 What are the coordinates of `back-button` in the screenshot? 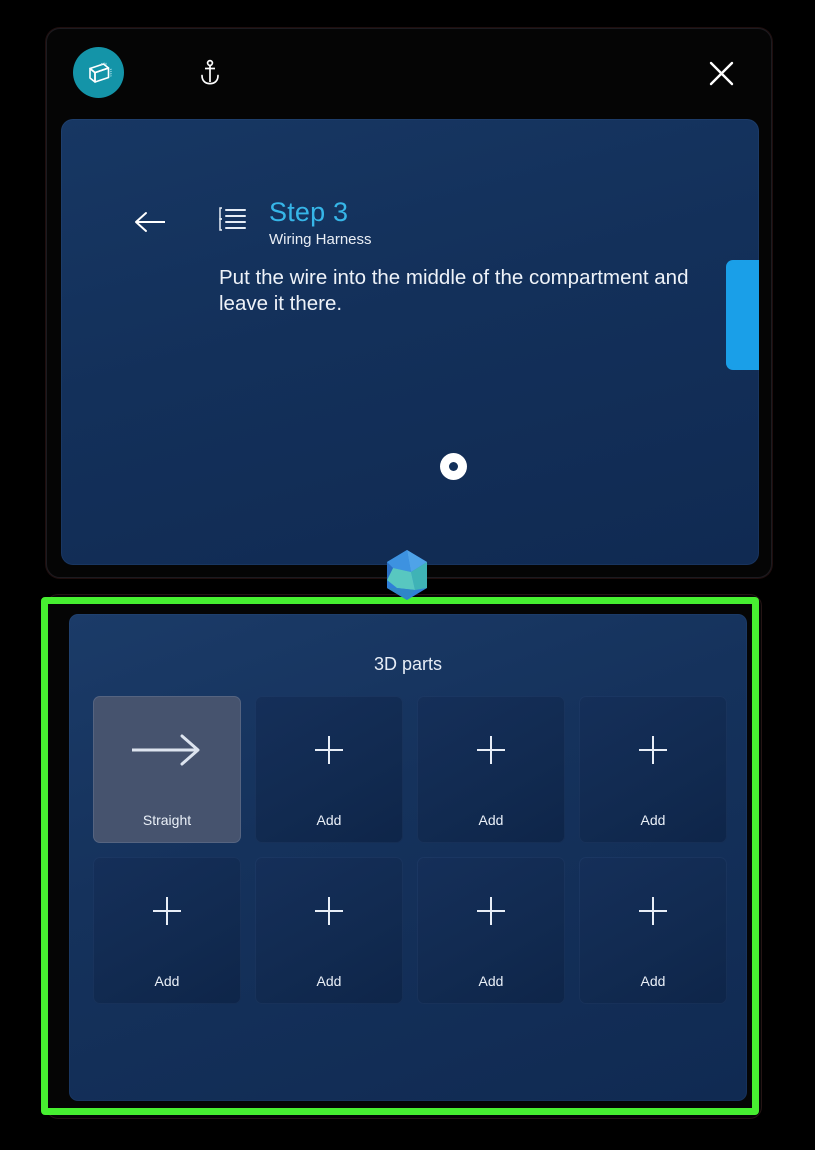 It's located at (150, 222).